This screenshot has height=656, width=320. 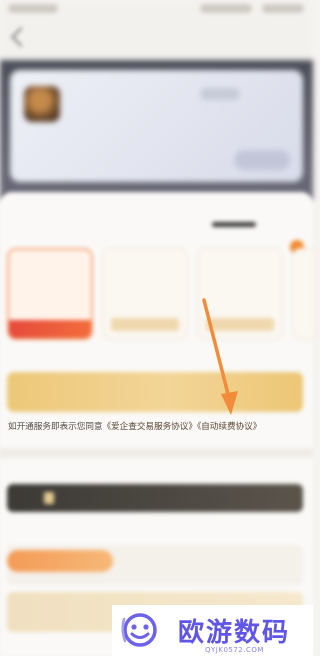 I want to click on agreement-prefix: 如开通服务即表示您同意, so click(x=55, y=427).